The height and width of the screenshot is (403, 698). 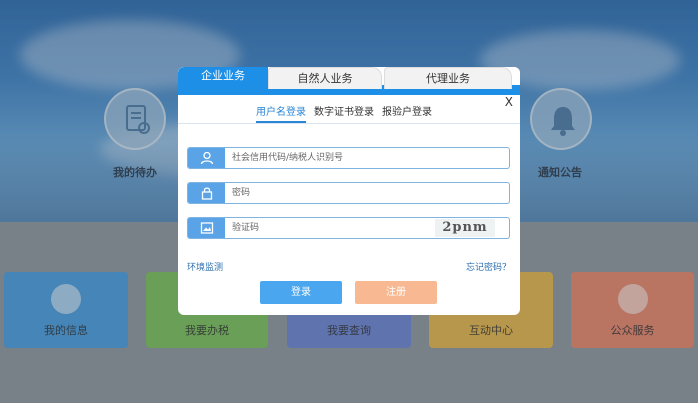 What do you see at coordinates (206, 158) in the screenshot?
I see `user-icon` at bounding box center [206, 158].